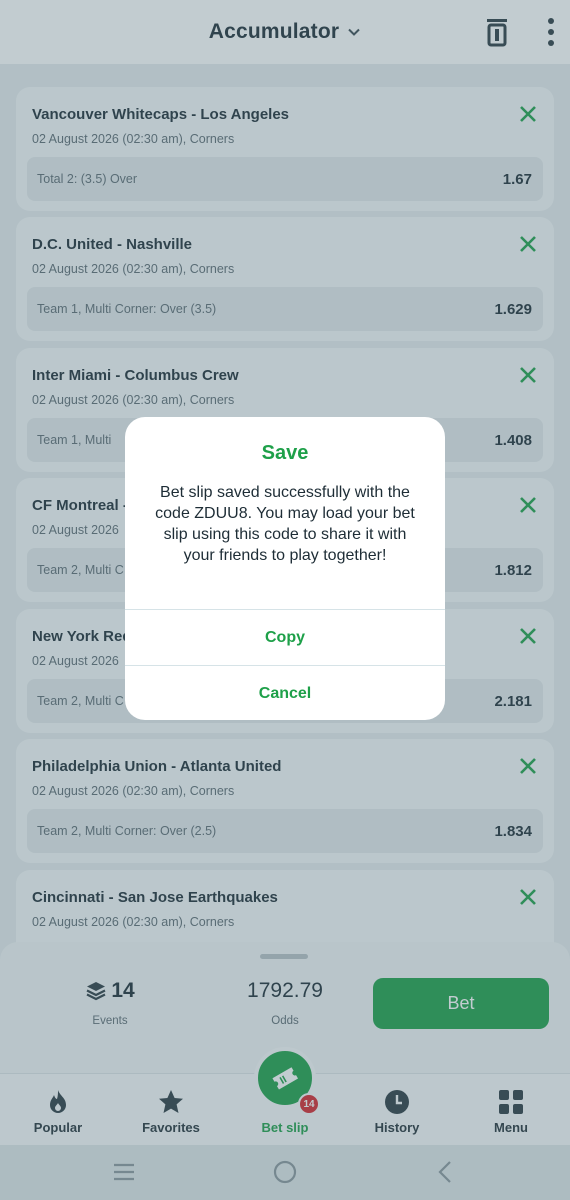 Image resolution: width=570 pixels, height=1200 pixels. Describe the element at coordinates (285, 453) in the screenshot. I see `dialog-title: Save` at that location.